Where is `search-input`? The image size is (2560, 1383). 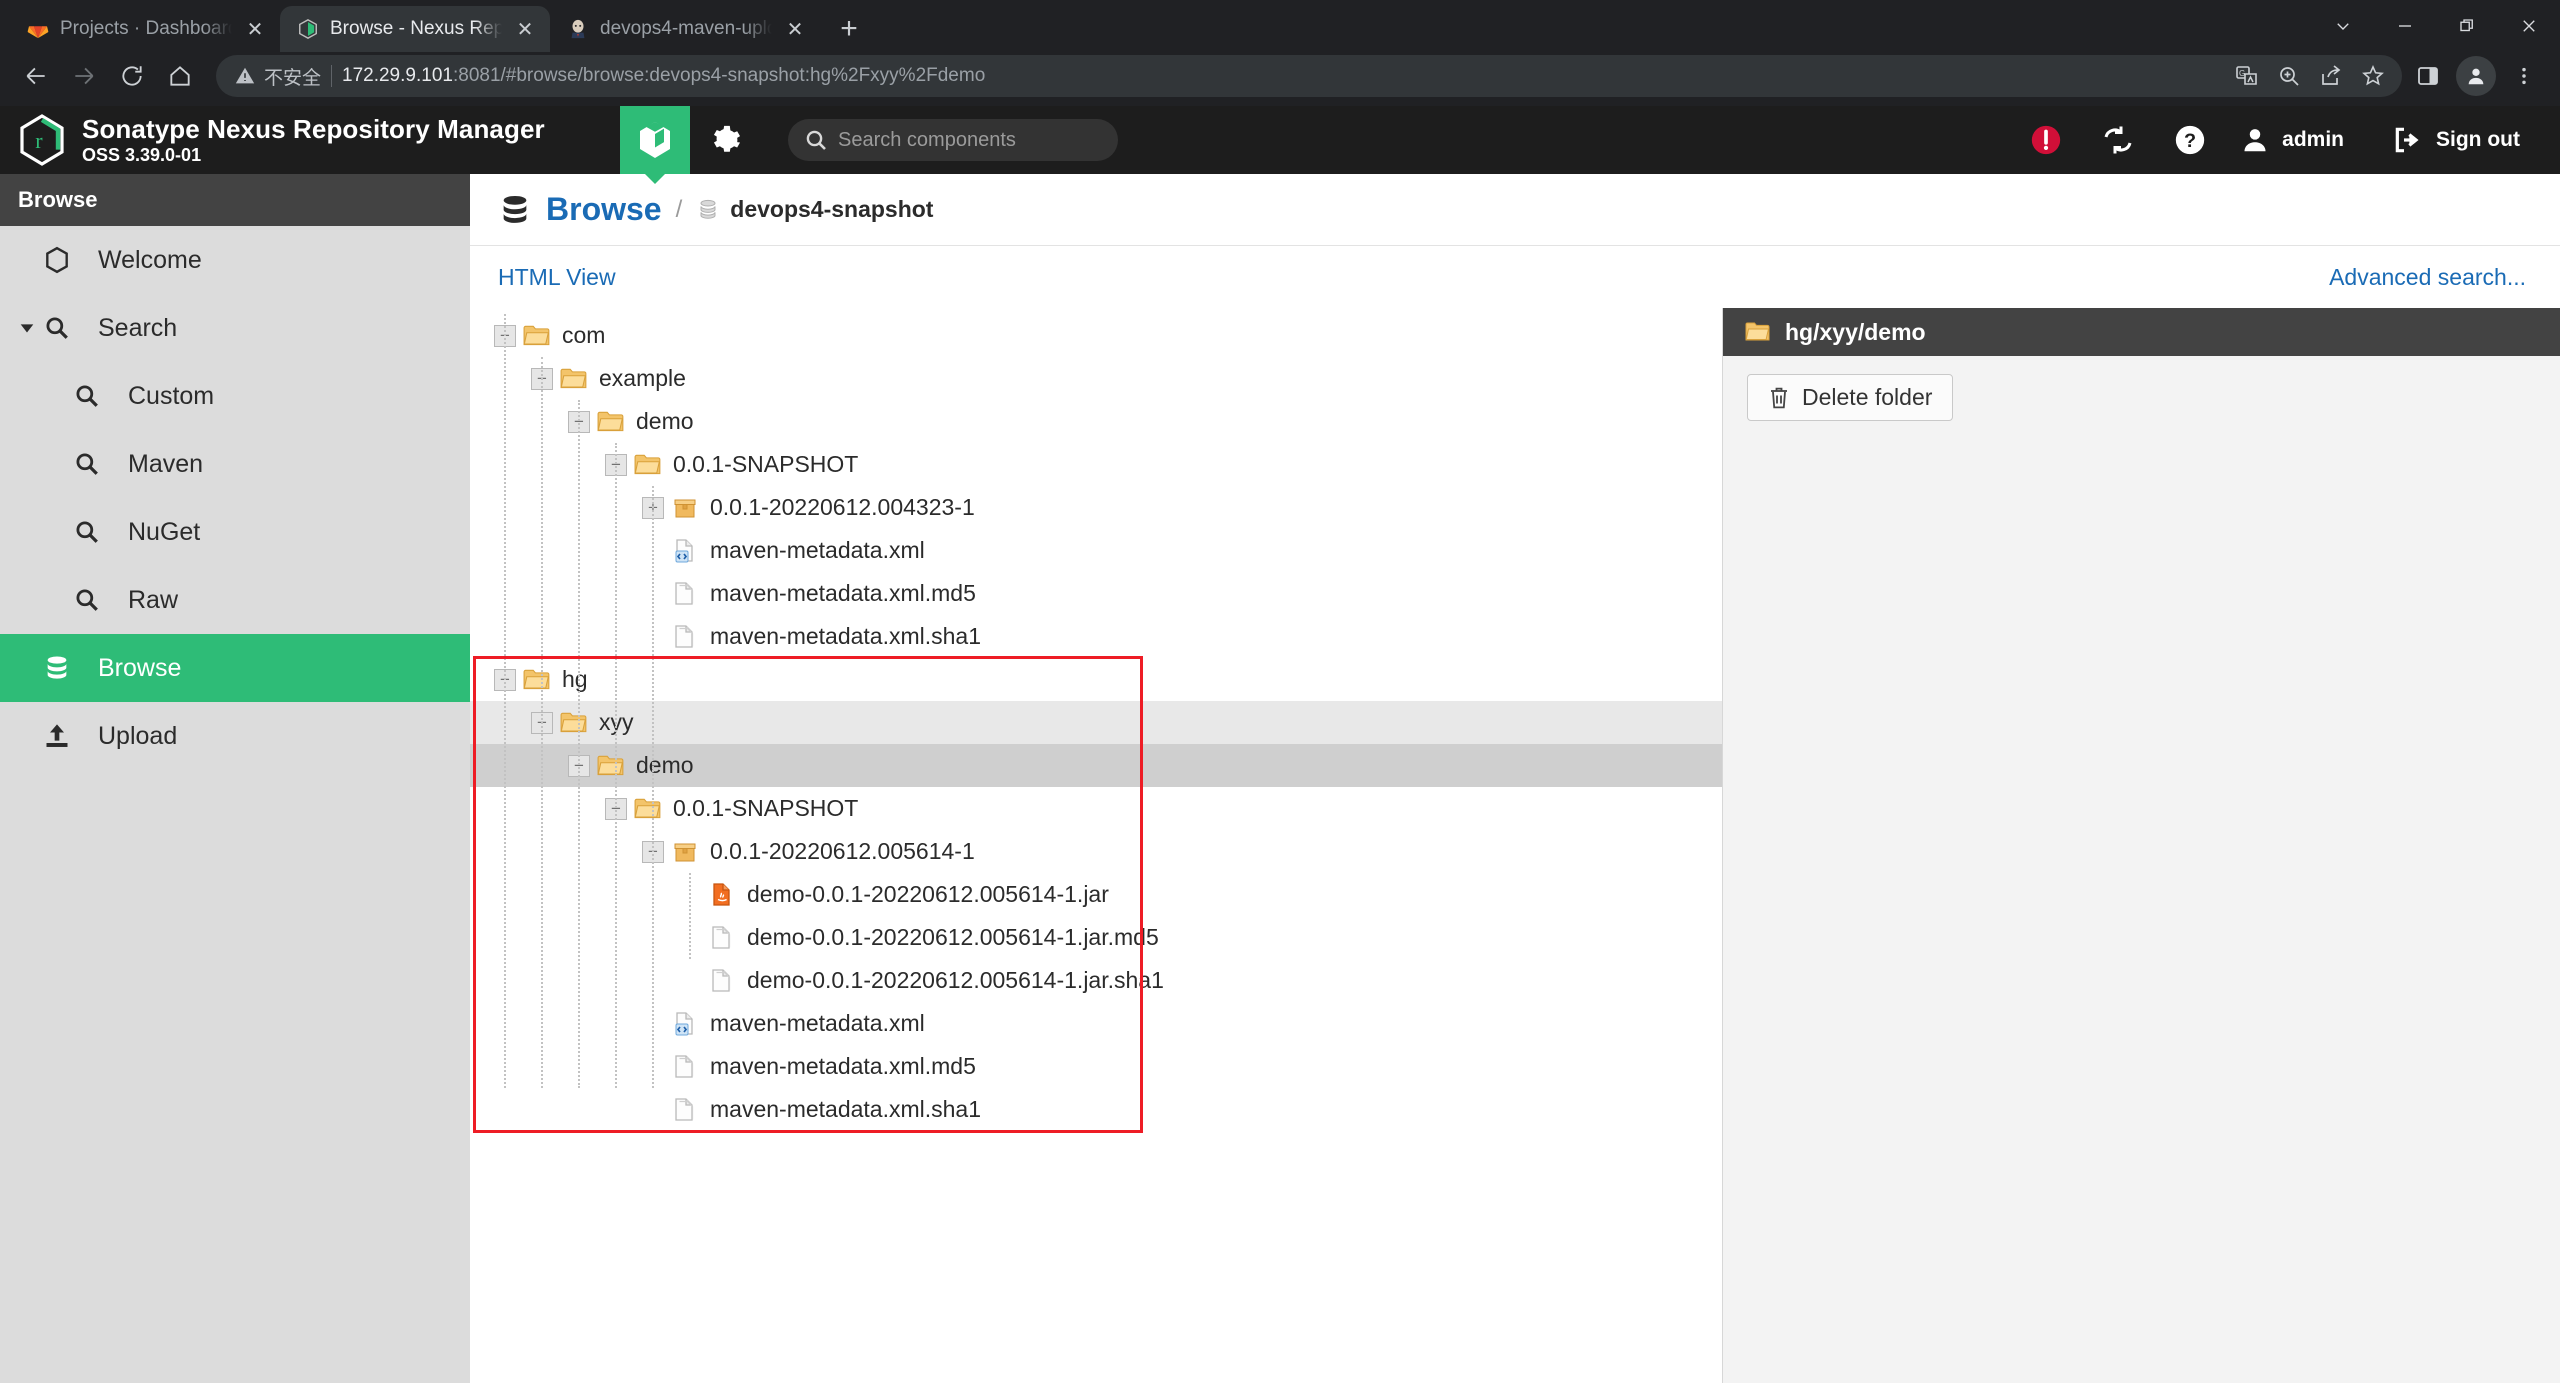
search-input is located at coordinates (970, 140).